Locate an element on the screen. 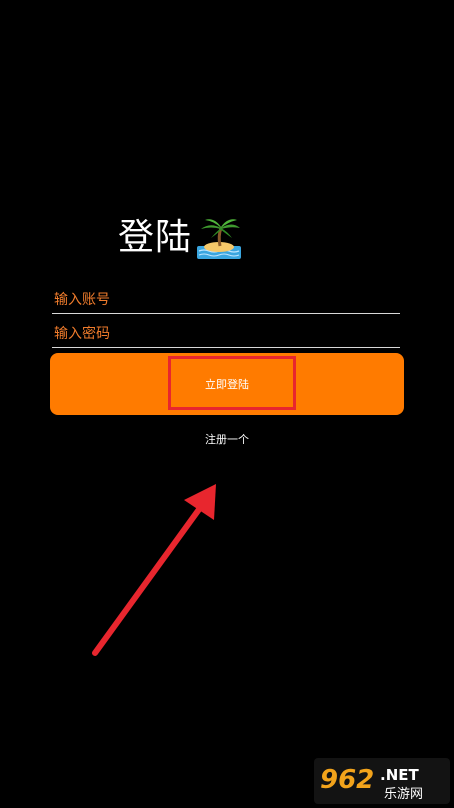 The image size is (454, 808). login-title-row: 登陆 is located at coordinates (180, 238).